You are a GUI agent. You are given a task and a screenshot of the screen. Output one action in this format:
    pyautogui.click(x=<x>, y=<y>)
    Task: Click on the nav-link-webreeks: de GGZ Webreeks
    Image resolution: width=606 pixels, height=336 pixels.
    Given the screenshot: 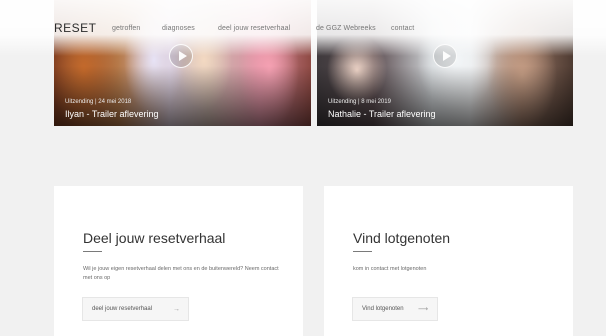 What is the action you would take?
    pyautogui.click(x=346, y=28)
    